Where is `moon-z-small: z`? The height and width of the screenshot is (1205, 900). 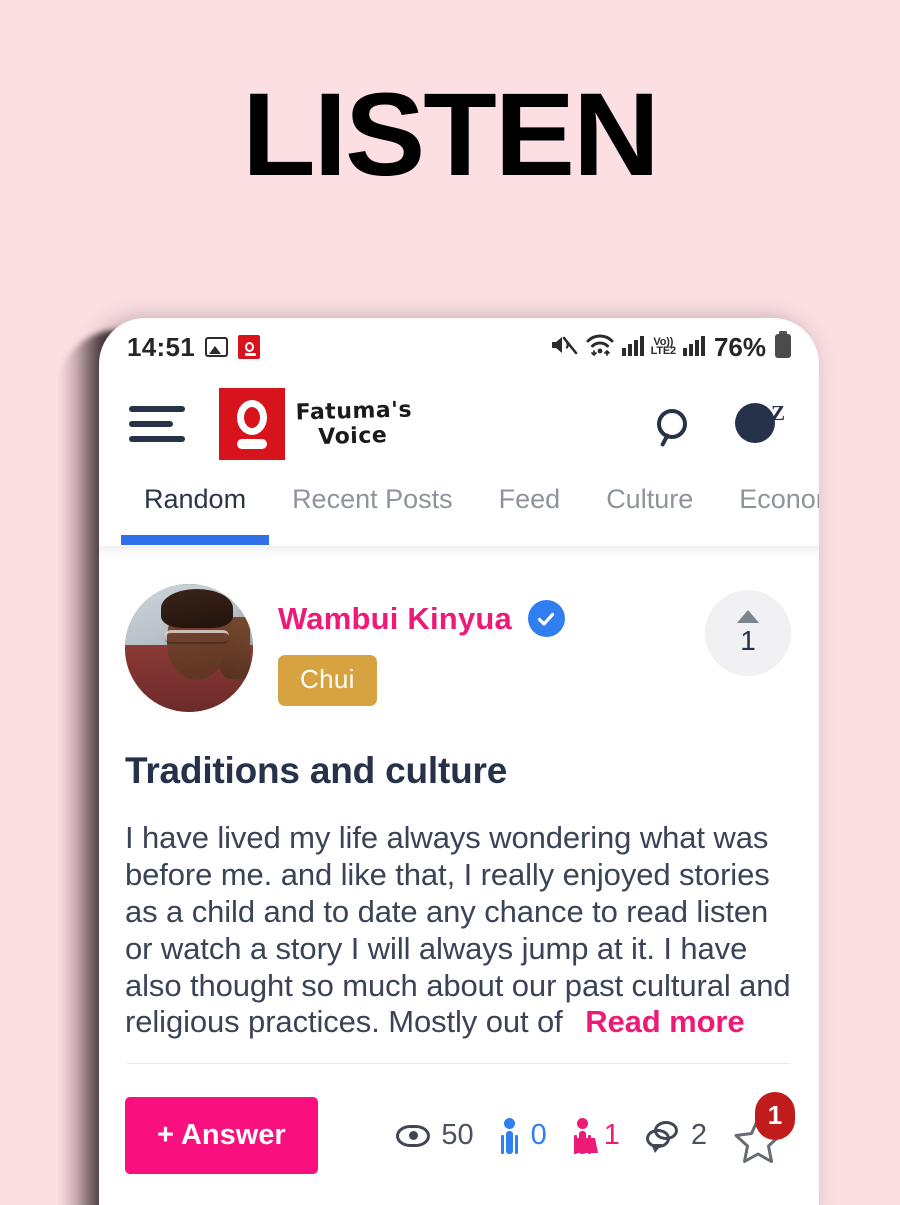
moon-z-small: z is located at coordinates (764, 422).